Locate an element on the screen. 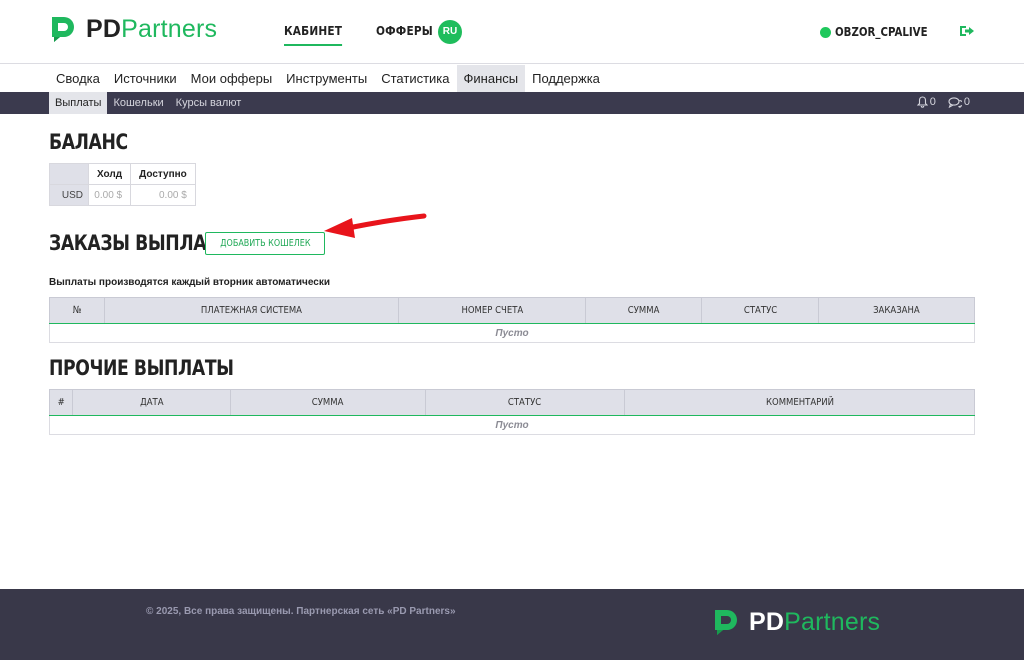  messages-counter: 0 is located at coordinates (959, 102).